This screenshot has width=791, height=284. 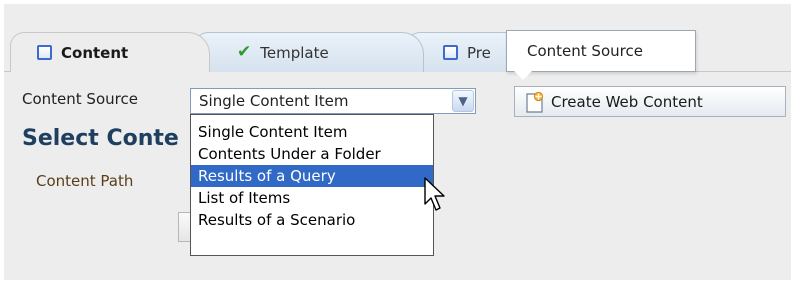 What do you see at coordinates (312, 176) in the screenshot?
I see `option-results-of-query: Results of a Query` at bounding box center [312, 176].